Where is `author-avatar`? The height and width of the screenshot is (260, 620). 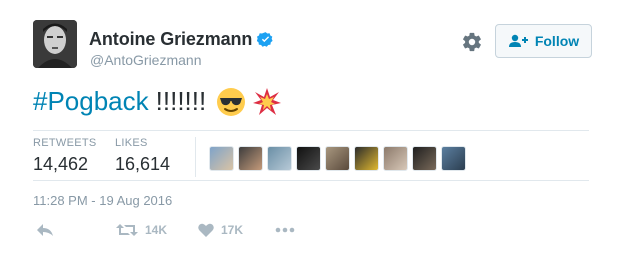
author-avatar is located at coordinates (55, 44).